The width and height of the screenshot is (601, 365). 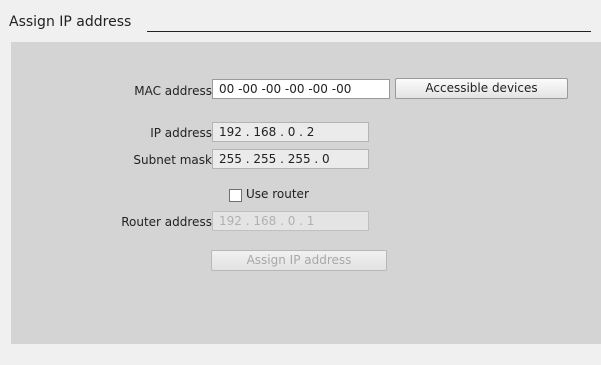 What do you see at coordinates (299, 260) in the screenshot?
I see `assign-ip-address-button: Assign IP address` at bounding box center [299, 260].